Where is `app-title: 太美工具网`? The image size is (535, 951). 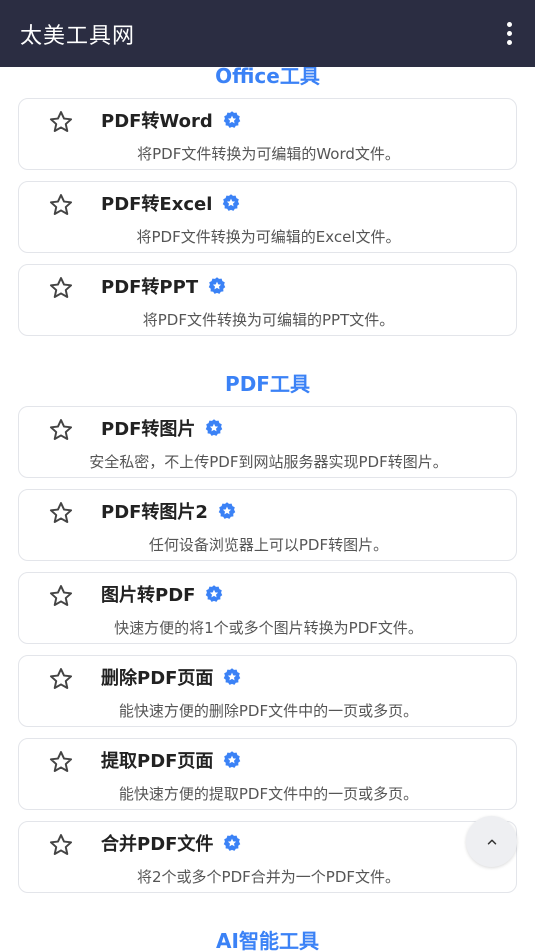
app-title: 太美工具网 is located at coordinates (78, 36).